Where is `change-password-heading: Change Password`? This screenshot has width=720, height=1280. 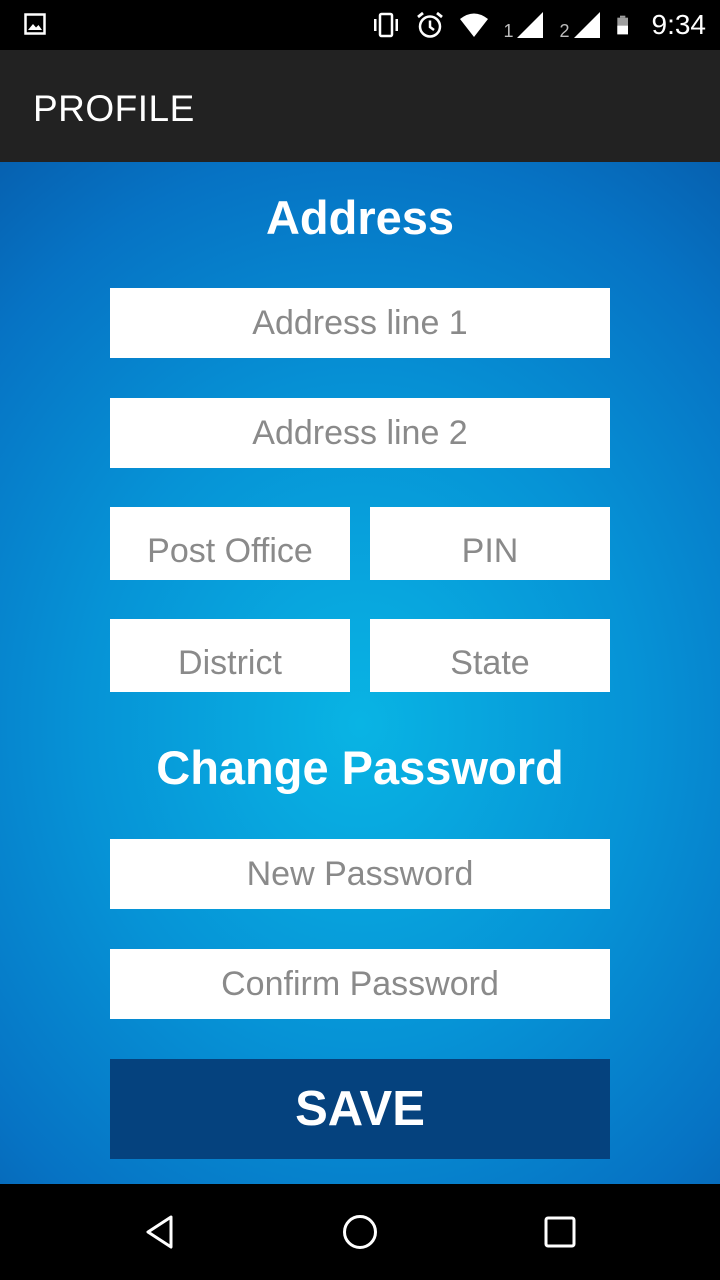 change-password-heading: Change Password is located at coordinates (360, 767).